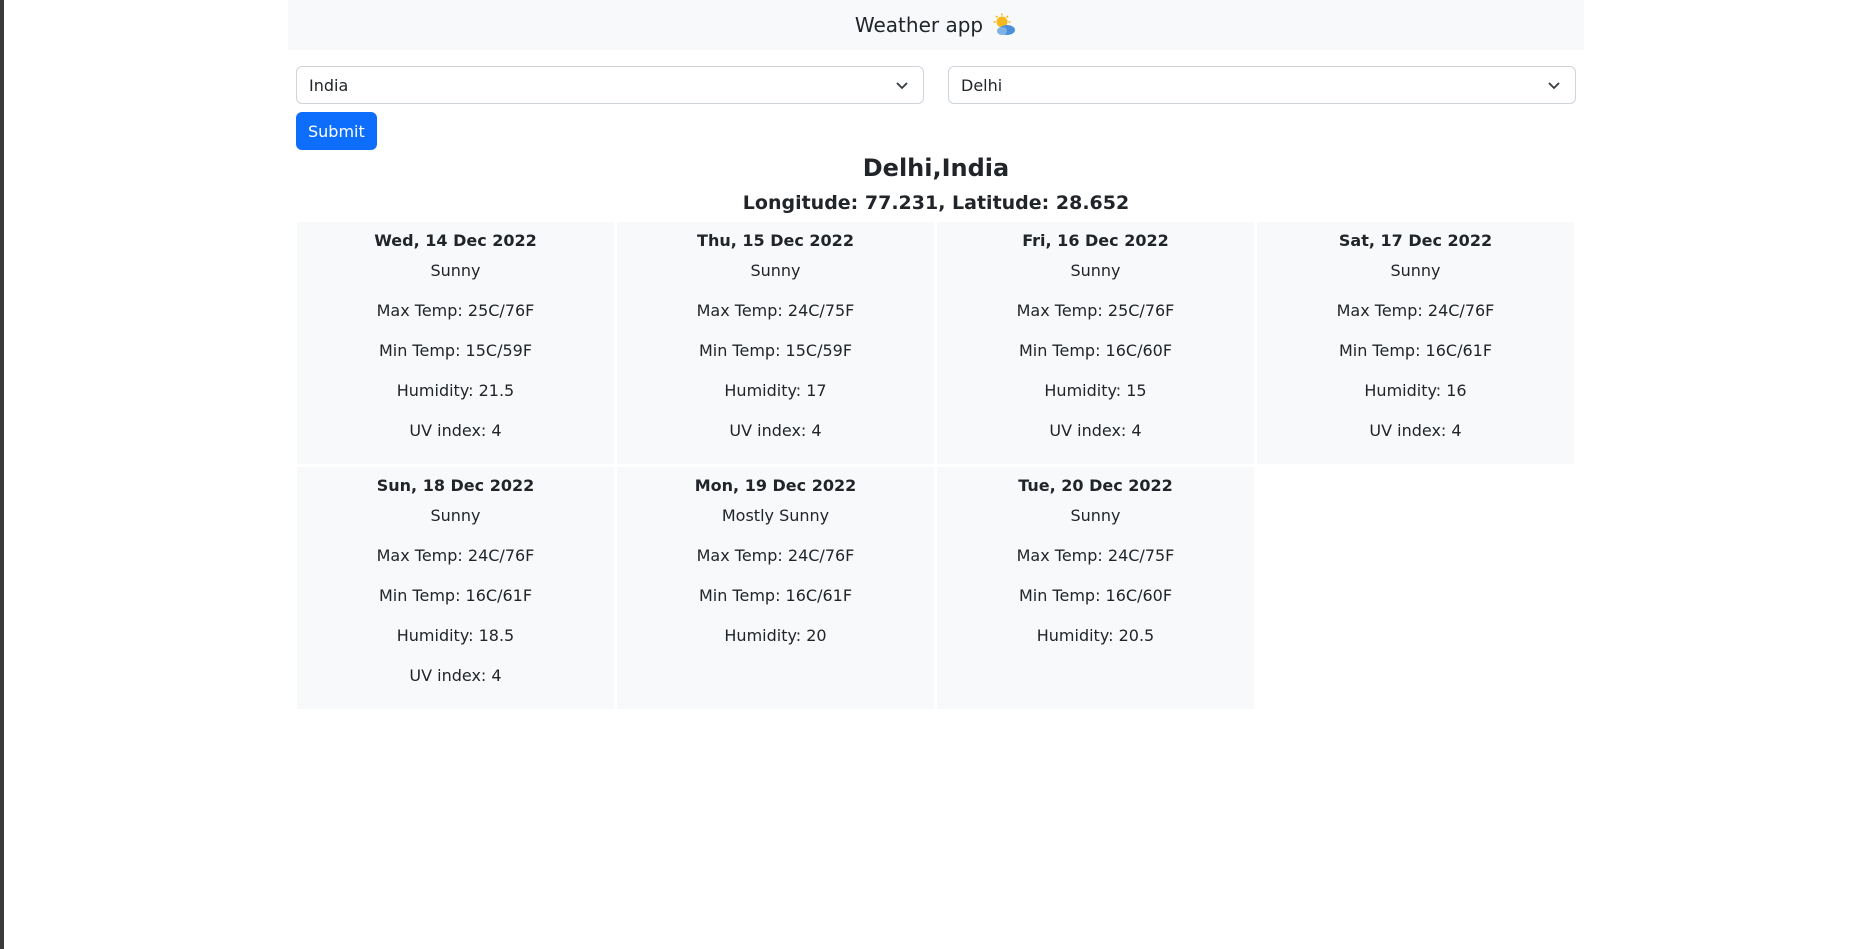 The image size is (1868, 949). What do you see at coordinates (329, 85) in the screenshot?
I see `country-select-value: India` at bounding box center [329, 85].